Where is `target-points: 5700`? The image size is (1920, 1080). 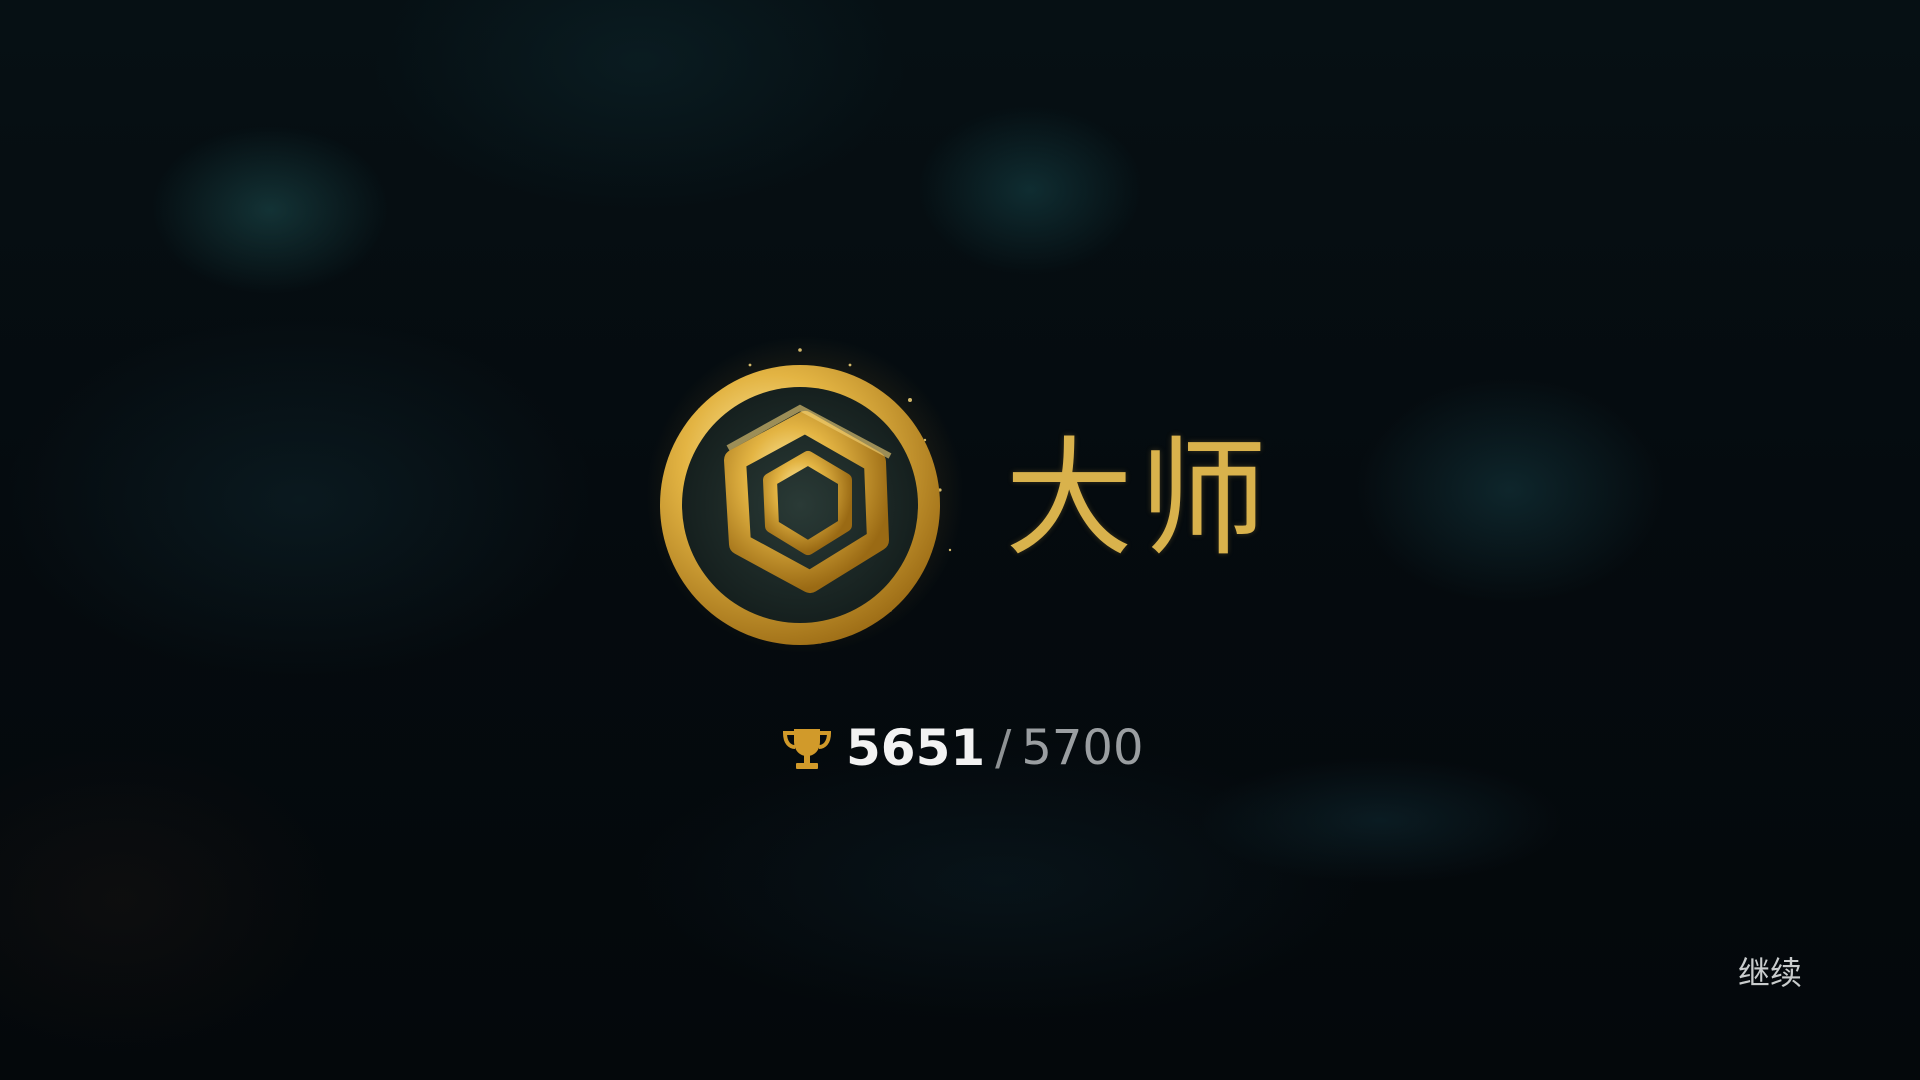
target-points: 5700 is located at coordinates (1082, 748).